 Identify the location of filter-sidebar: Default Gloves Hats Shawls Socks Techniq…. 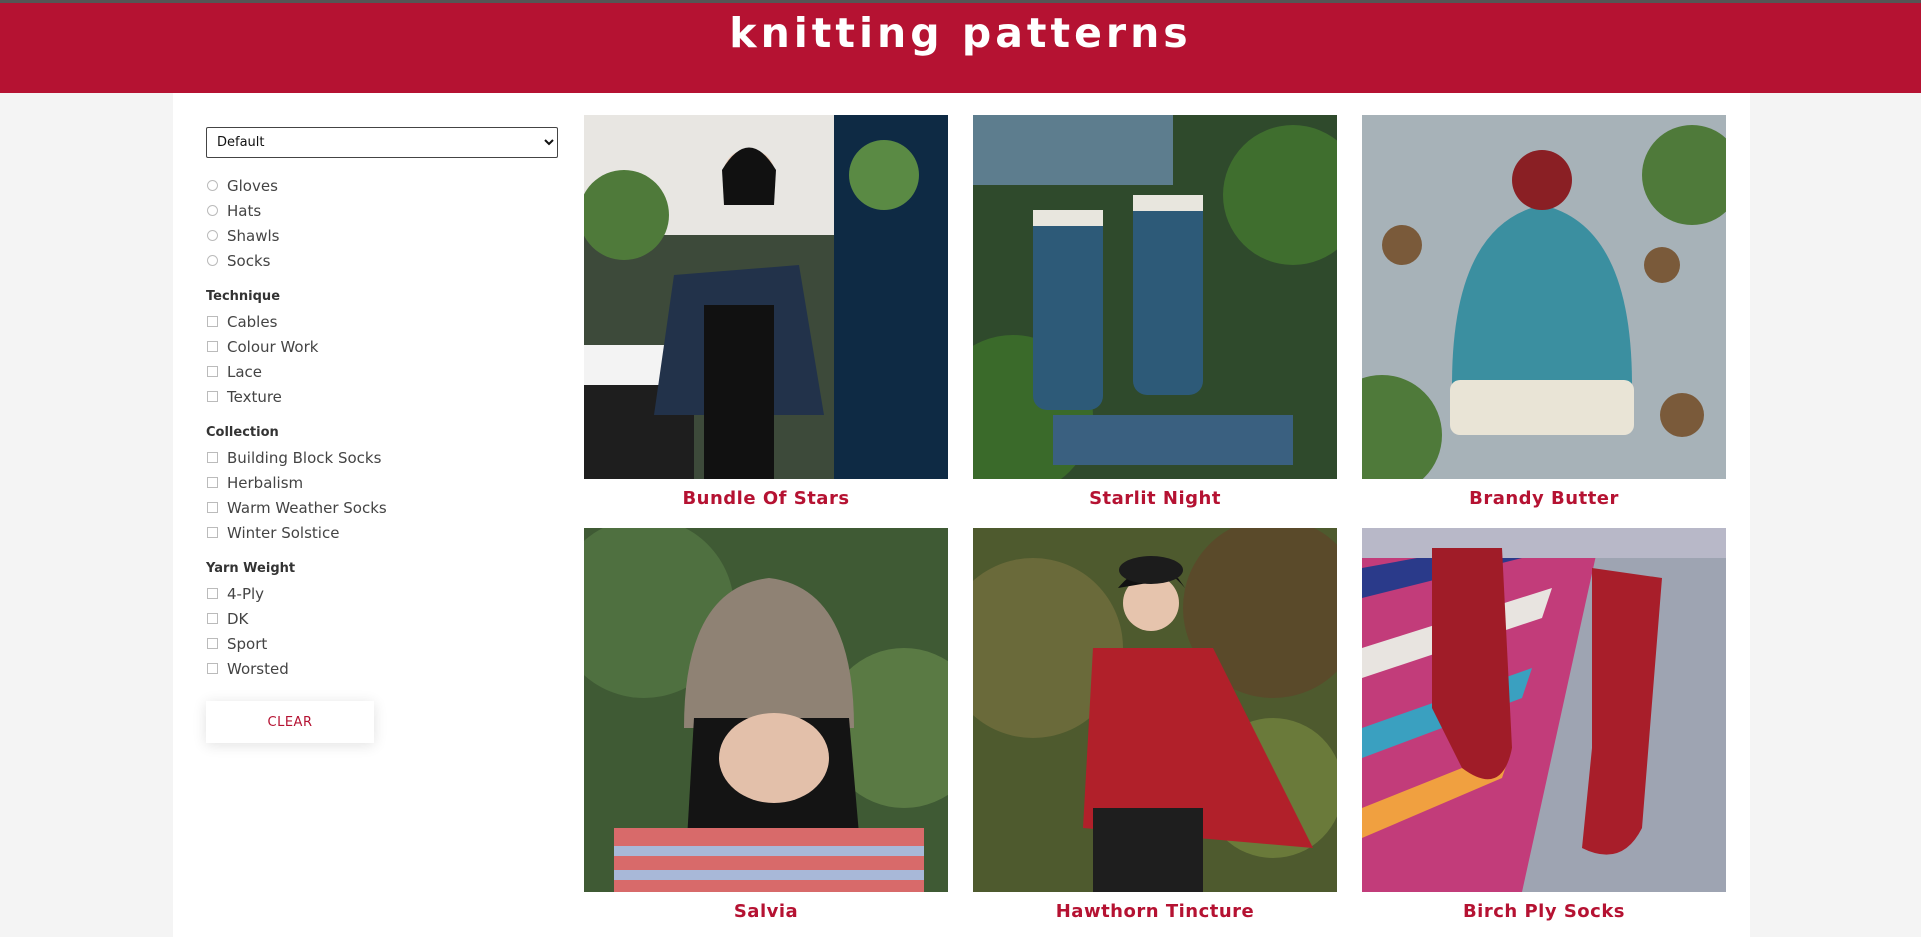
(382, 435).